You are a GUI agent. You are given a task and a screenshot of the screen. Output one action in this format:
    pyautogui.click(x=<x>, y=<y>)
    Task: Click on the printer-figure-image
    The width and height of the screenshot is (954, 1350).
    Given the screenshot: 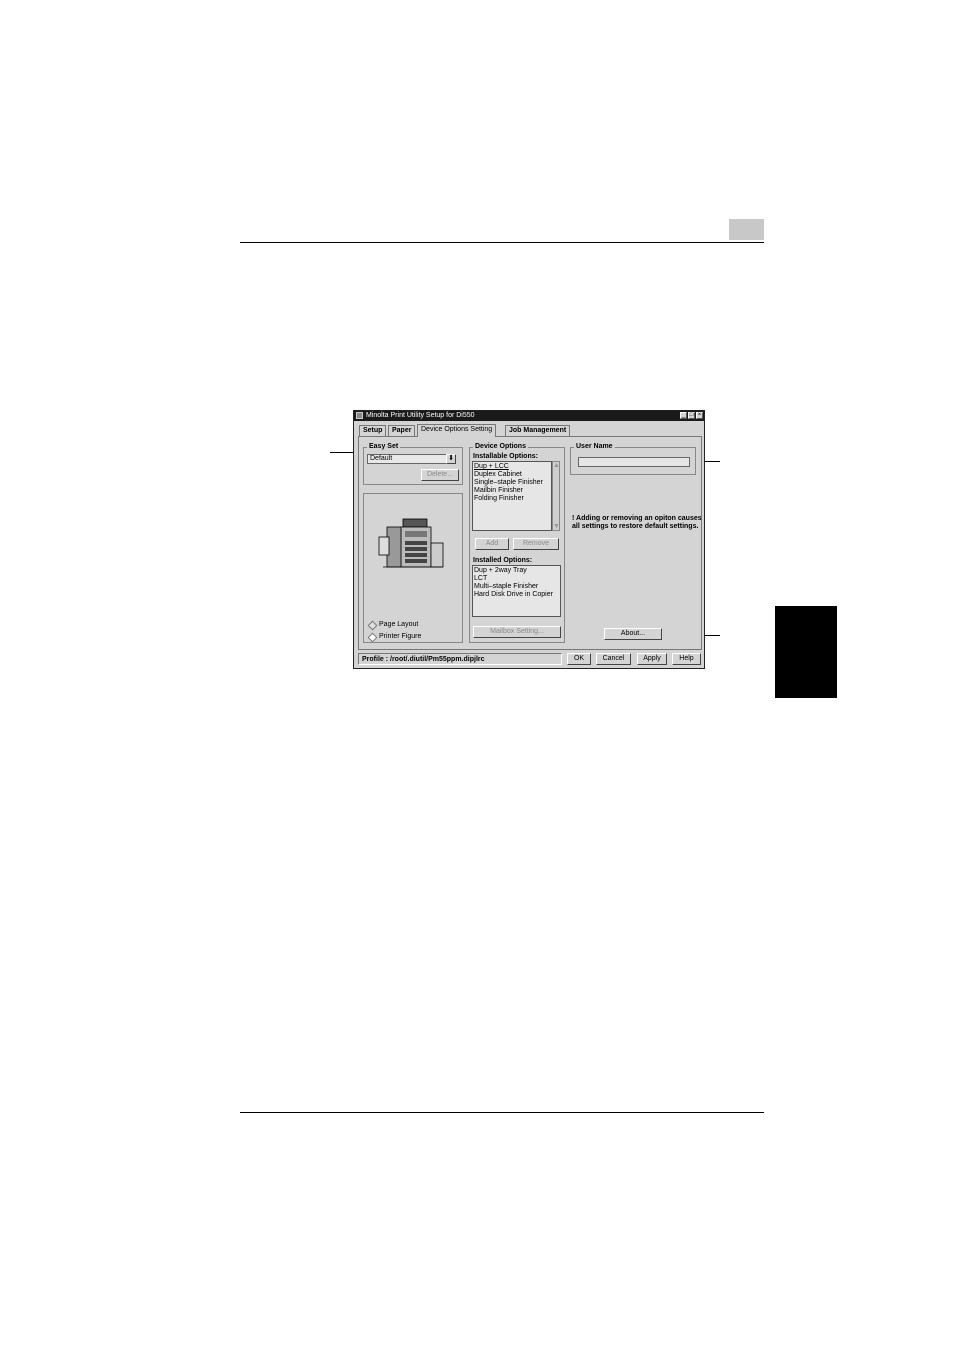 What is the action you would take?
    pyautogui.click(x=411, y=543)
    